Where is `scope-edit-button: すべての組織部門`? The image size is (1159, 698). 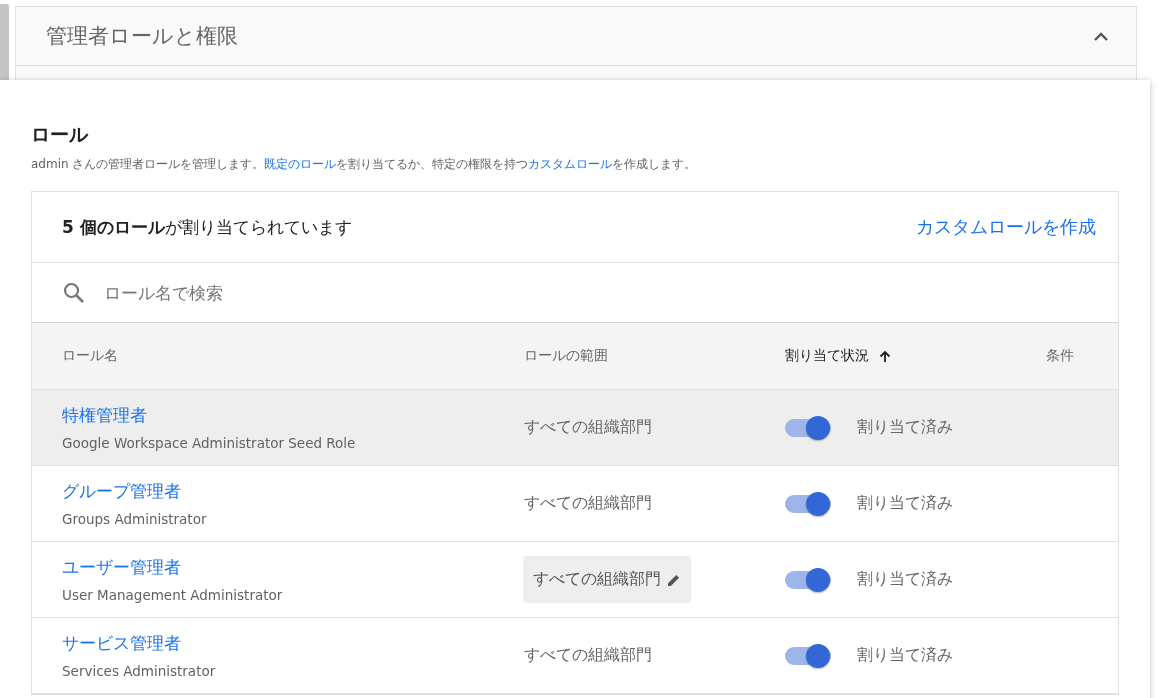
scope-edit-button: すべての組織部門 is located at coordinates (607, 579).